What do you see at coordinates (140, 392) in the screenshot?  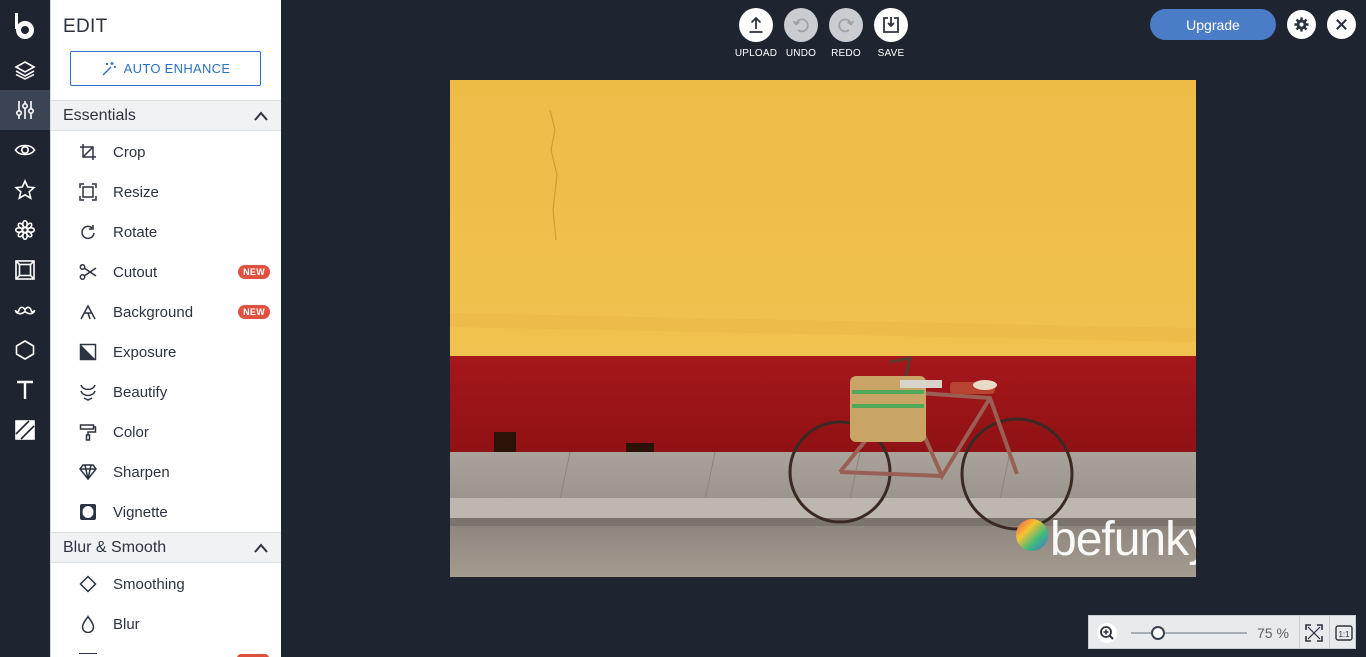 I see `tool-label: Beautify` at bounding box center [140, 392].